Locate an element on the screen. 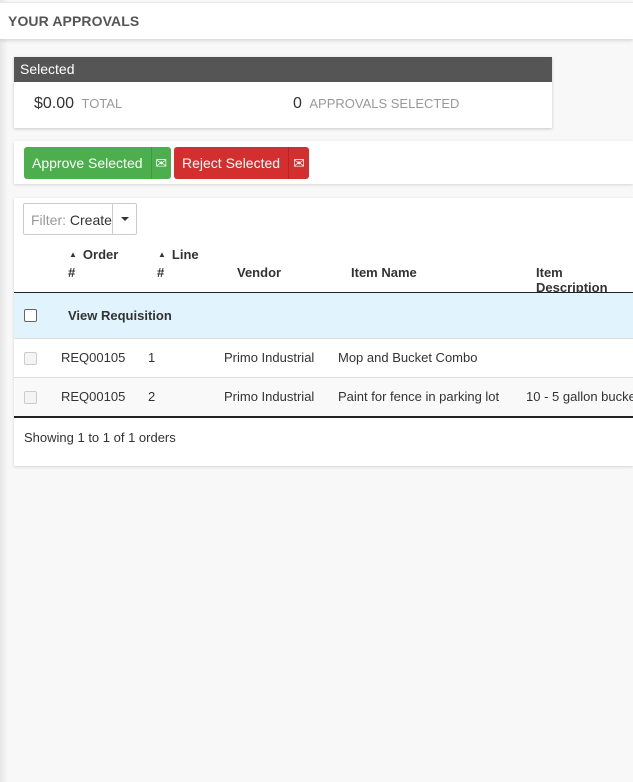 The width and height of the screenshot is (633, 782). selected-count: 0 APPROVALS SELECTED is located at coordinates (376, 104).